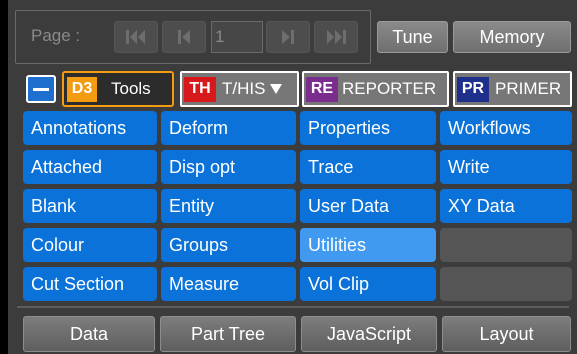 The height and width of the screenshot is (354, 577). I want to click on tool-button-cut-section: Cut Section, so click(90, 284).